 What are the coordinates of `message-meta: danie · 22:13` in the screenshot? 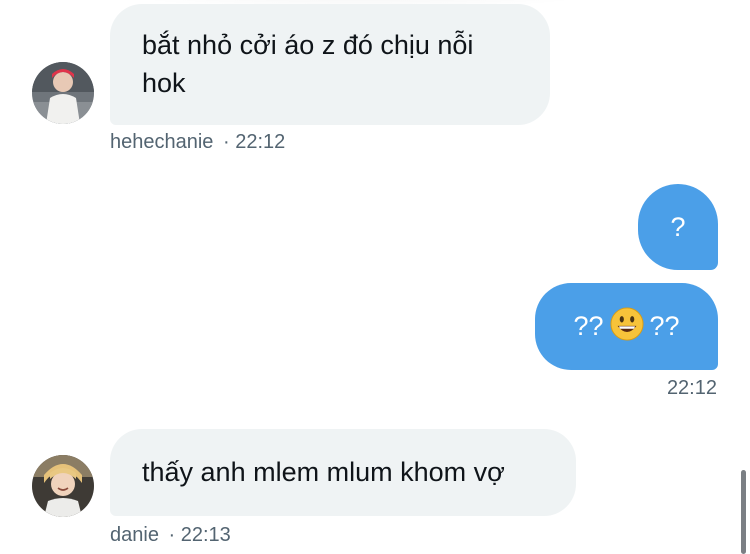 It's located at (170, 535).